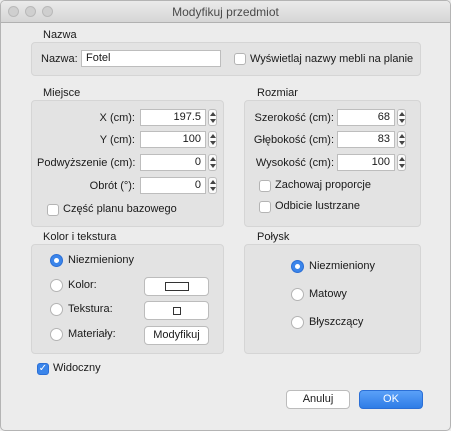 The image size is (451, 431). I want to click on color-texture-section-title: Kolor i tekstura, so click(80, 237).